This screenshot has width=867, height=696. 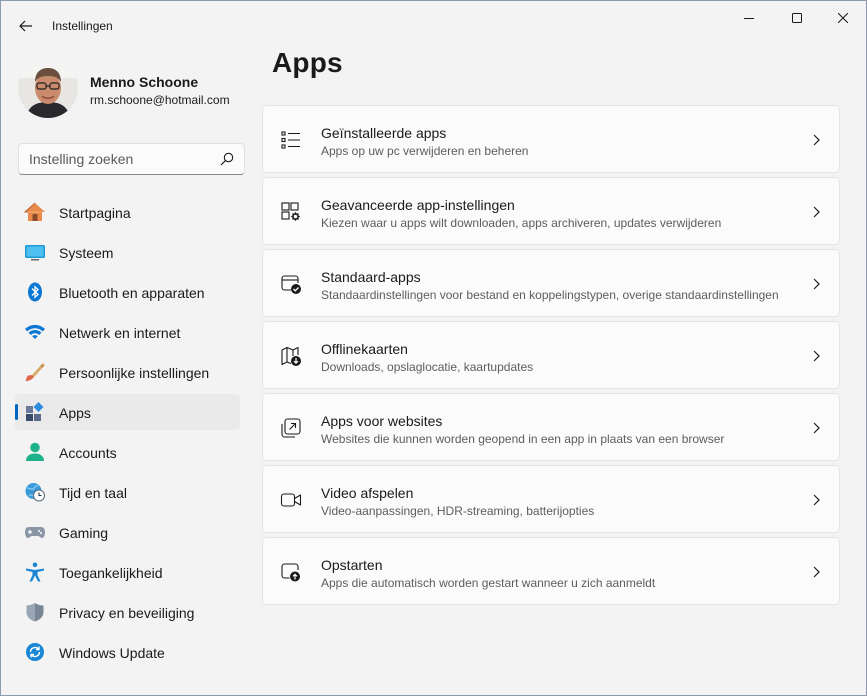 I want to click on card-title: Geavanceerde app-instellingen, so click(x=418, y=205).